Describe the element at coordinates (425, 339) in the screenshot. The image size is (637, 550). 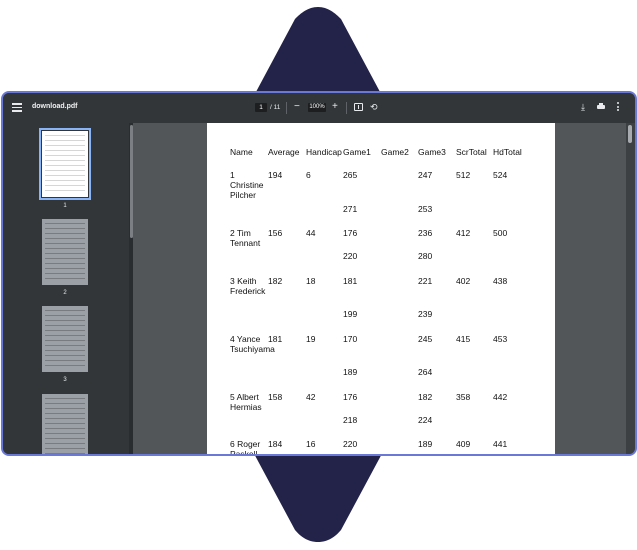
I see `row-game3: 245` at that location.